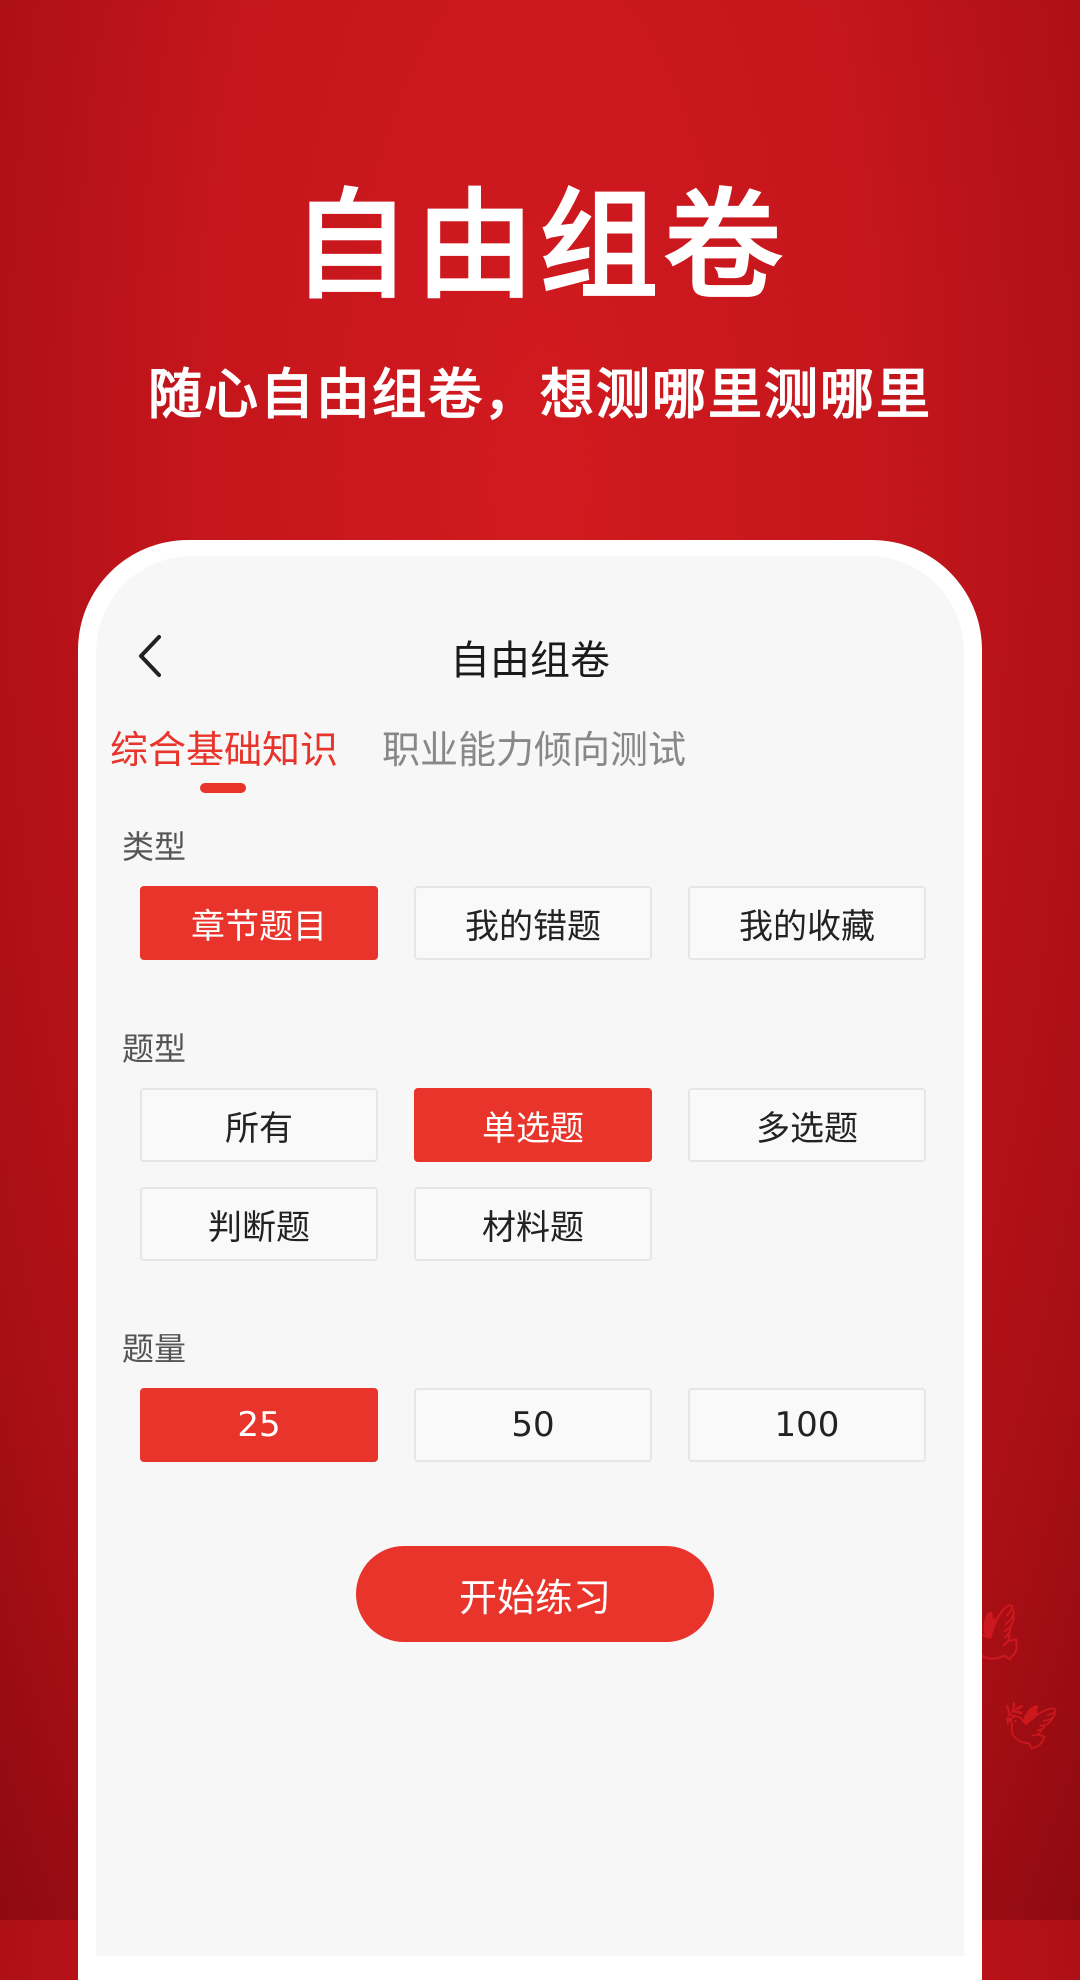 The image size is (1080, 1980). What do you see at coordinates (154, 1049) in the screenshot?
I see `question-type-section-label: 题型` at bounding box center [154, 1049].